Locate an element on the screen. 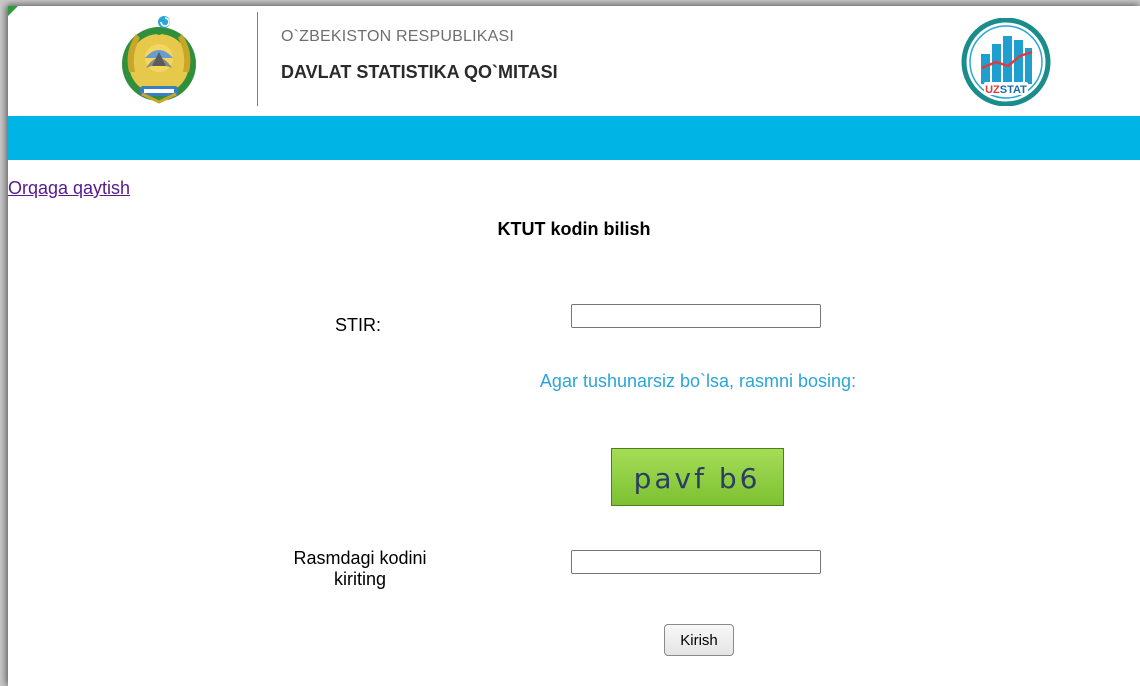 The height and width of the screenshot is (686, 1140). org-name-line2: DAVLAT STATISTIKA QO`MITASI is located at coordinates (419, 72).